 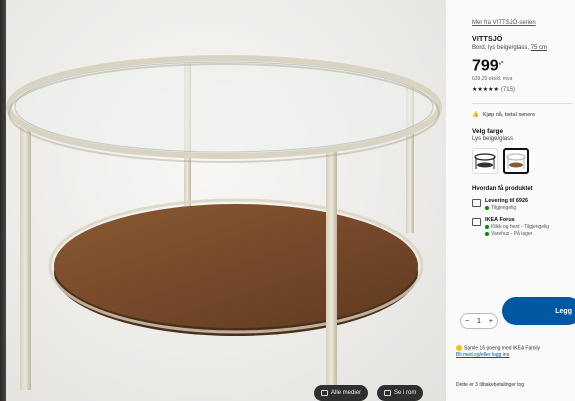 What do you see at coordinates (511, 355) in the screenshot?
I see `family-login-link: Bli med og/eller logg inn` at bounding box center [511, 355].